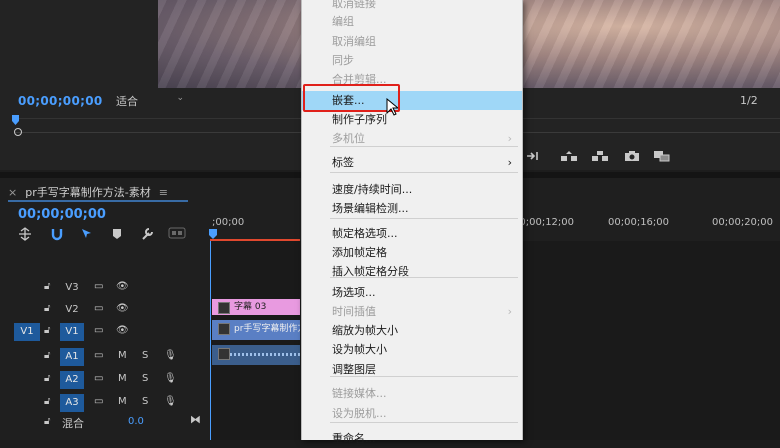  Describe the element at coordinates (412, 162) in the screenshot. I see `menu-item: 标签 ›` at that location.